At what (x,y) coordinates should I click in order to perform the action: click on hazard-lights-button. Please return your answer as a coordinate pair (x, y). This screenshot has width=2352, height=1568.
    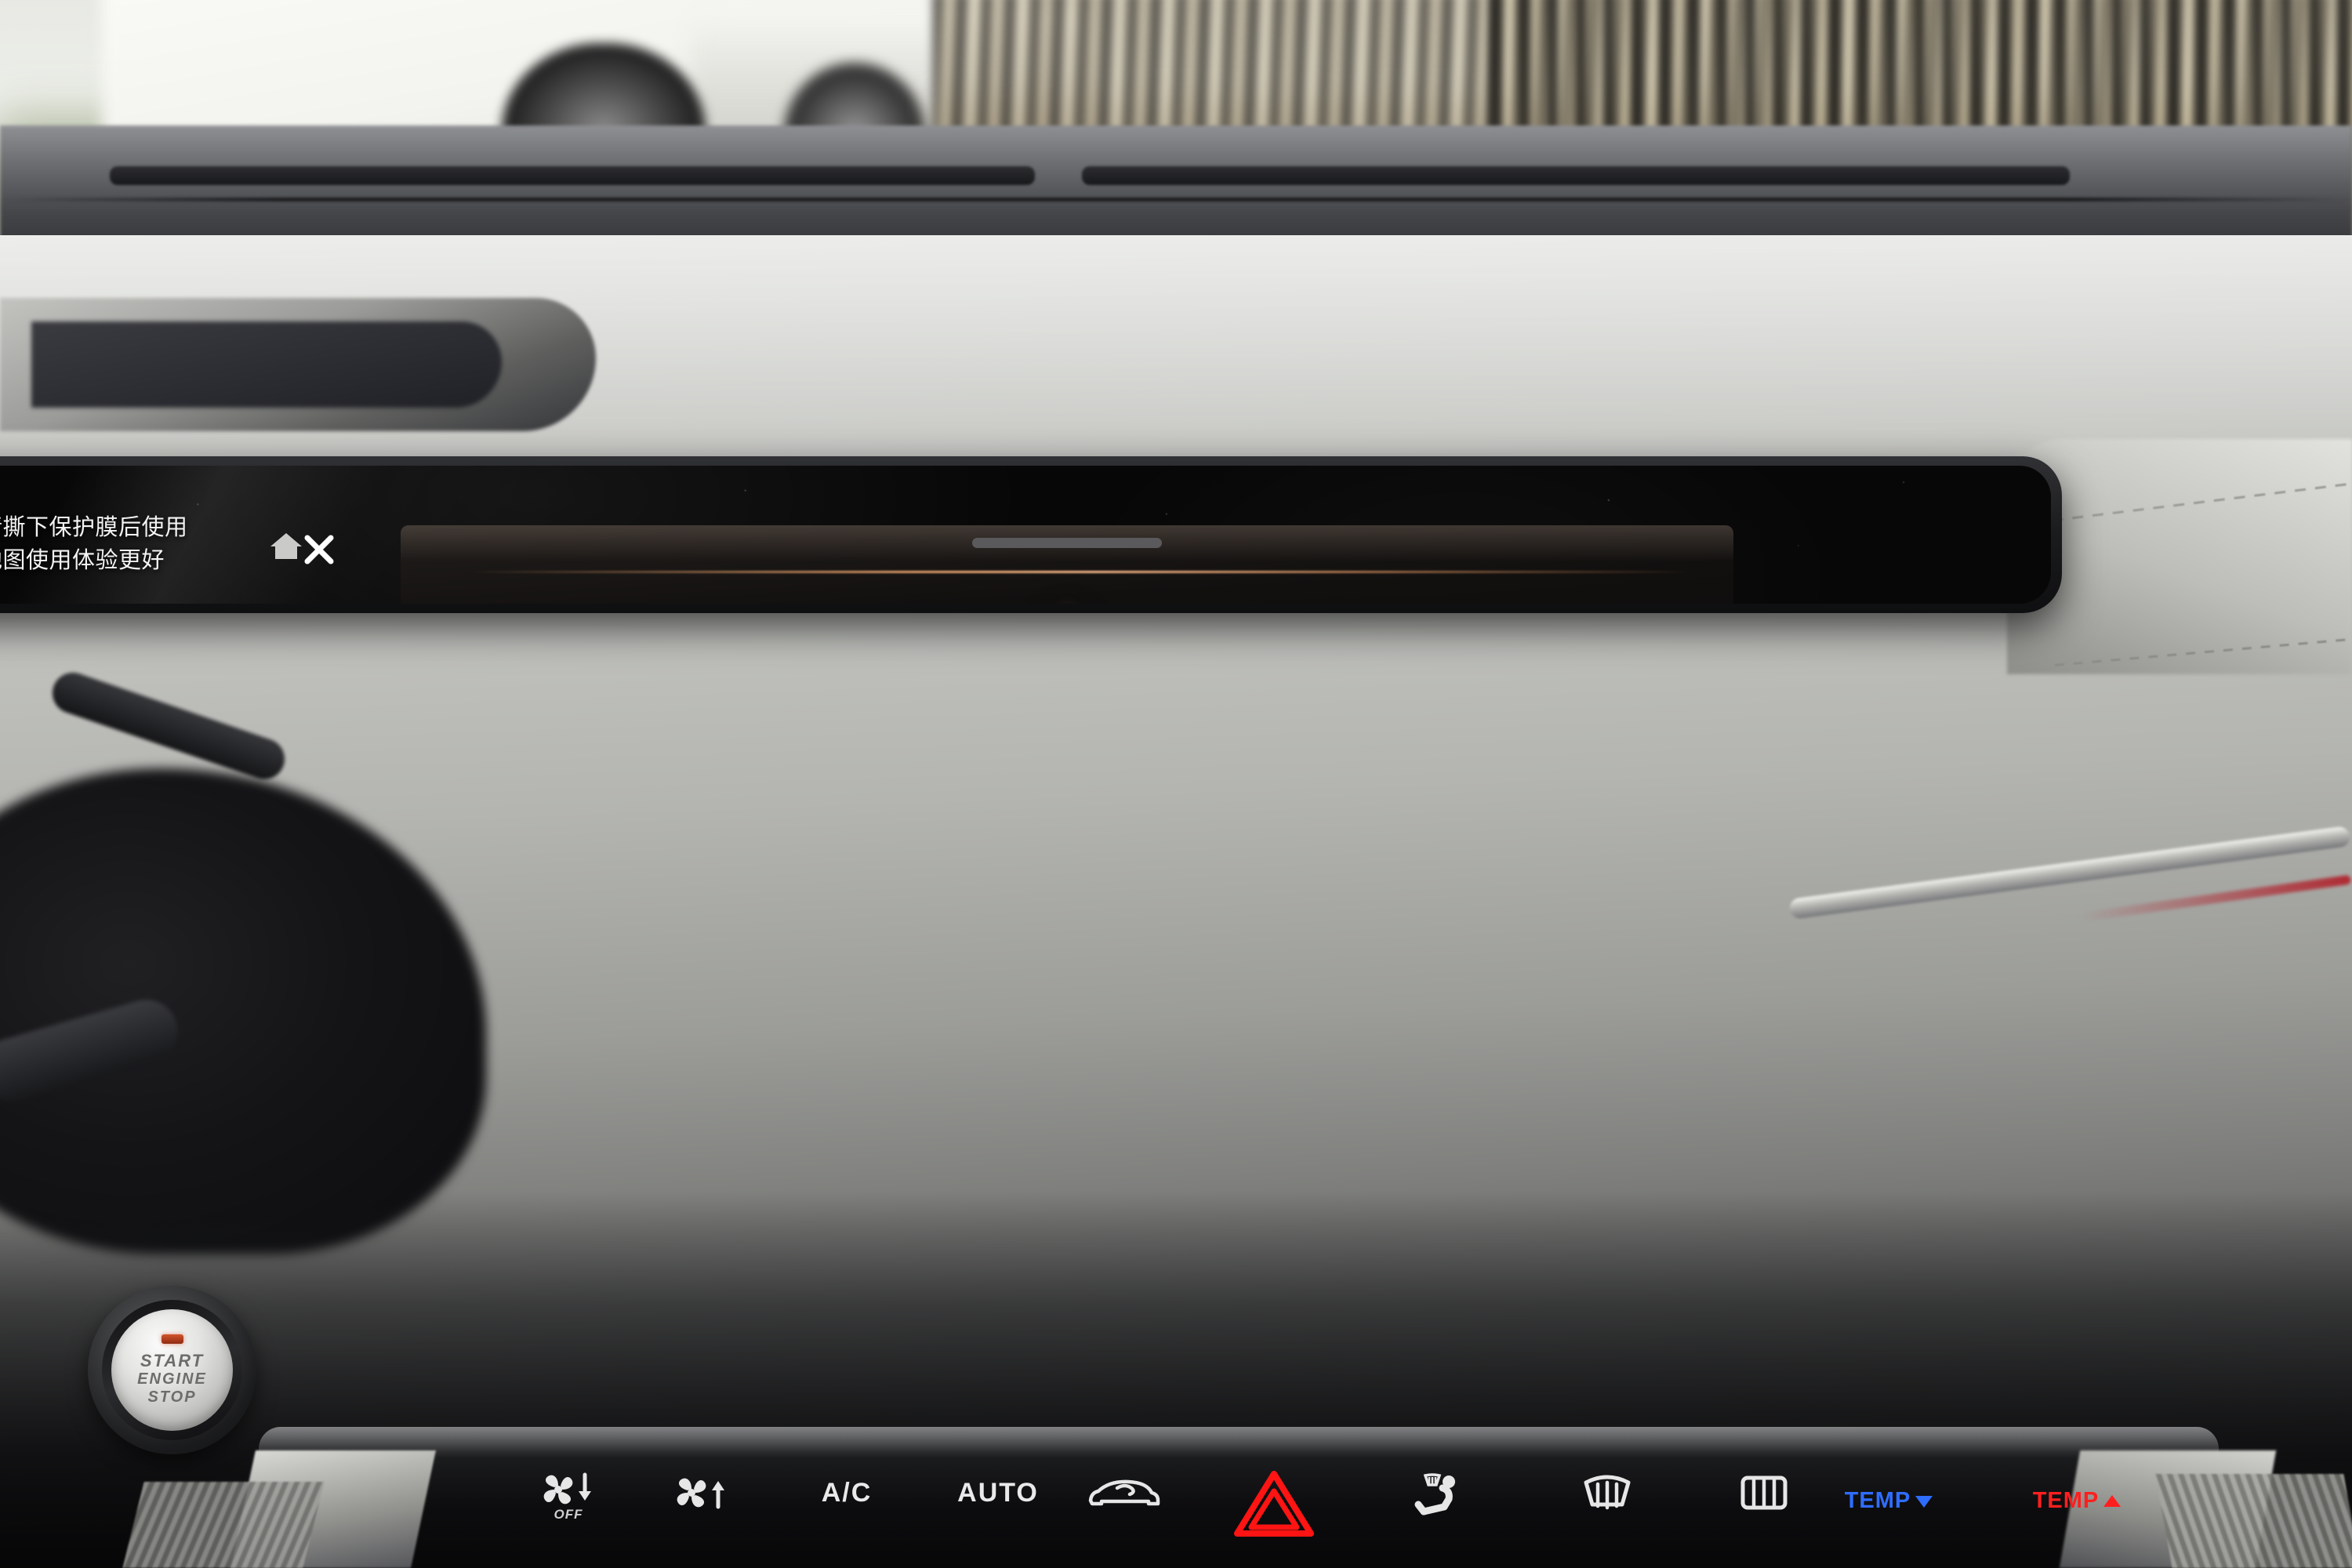
    Looking at the image, I should click on (1274, 1504).